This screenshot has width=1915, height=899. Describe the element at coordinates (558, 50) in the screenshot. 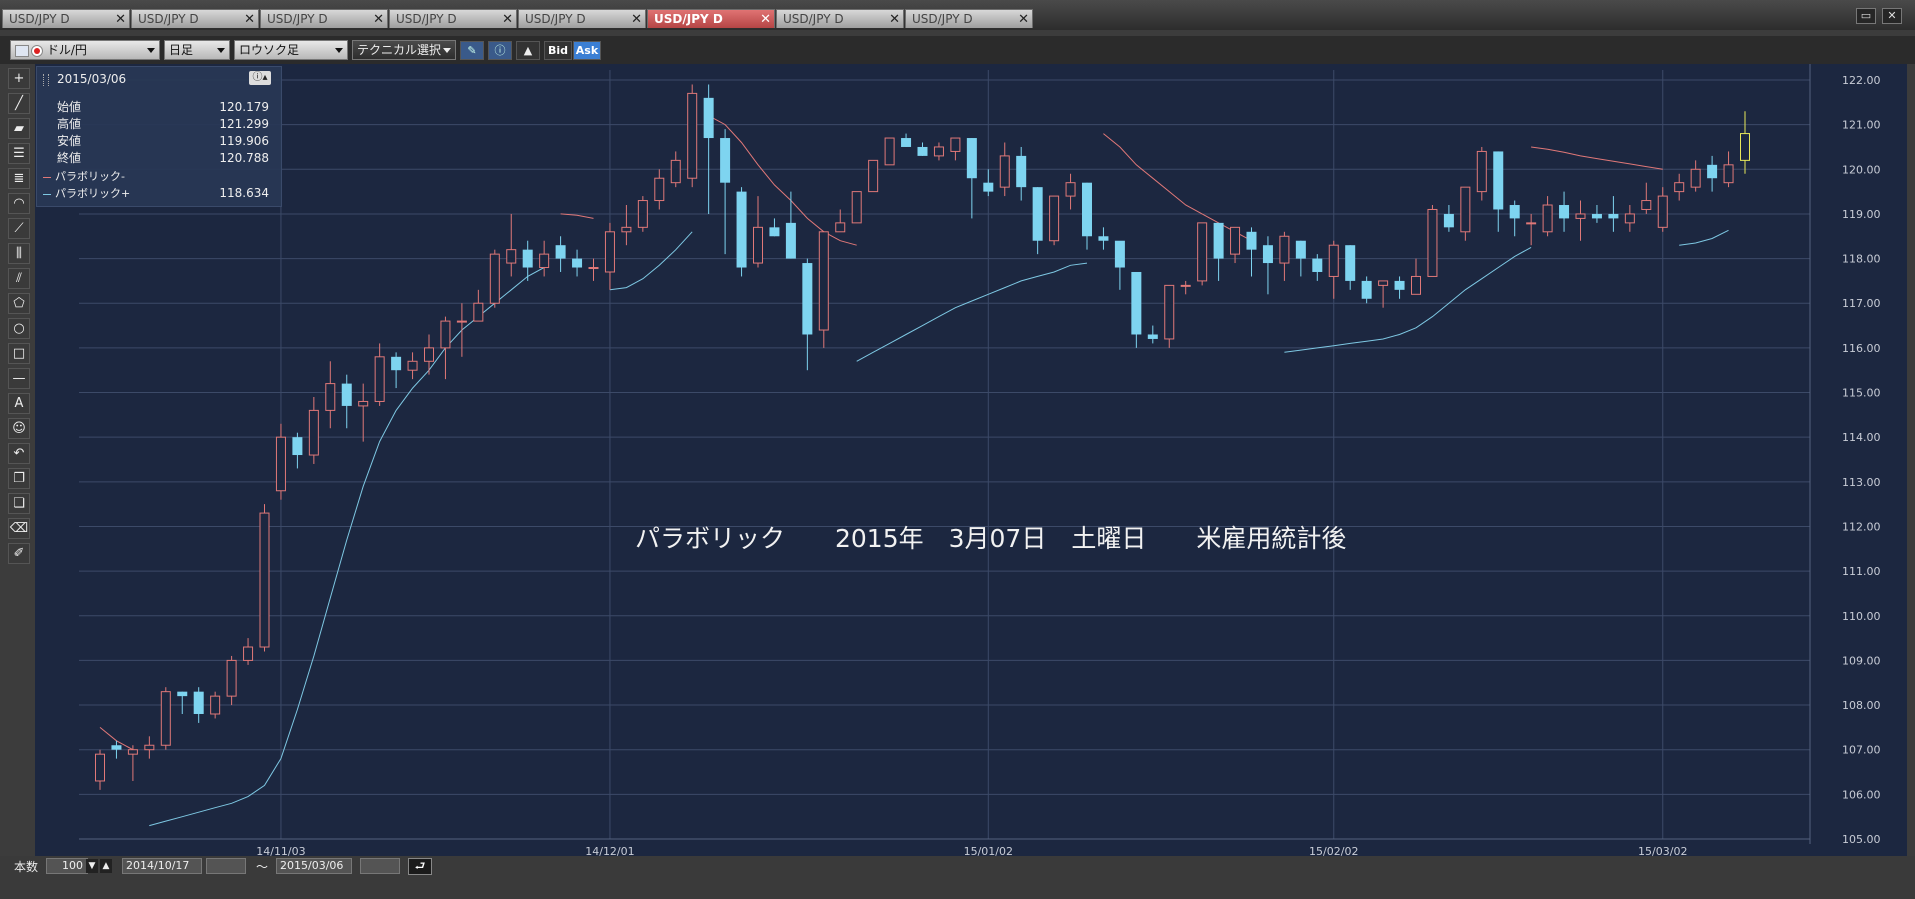

I see `bid-button: Bid` at that location.